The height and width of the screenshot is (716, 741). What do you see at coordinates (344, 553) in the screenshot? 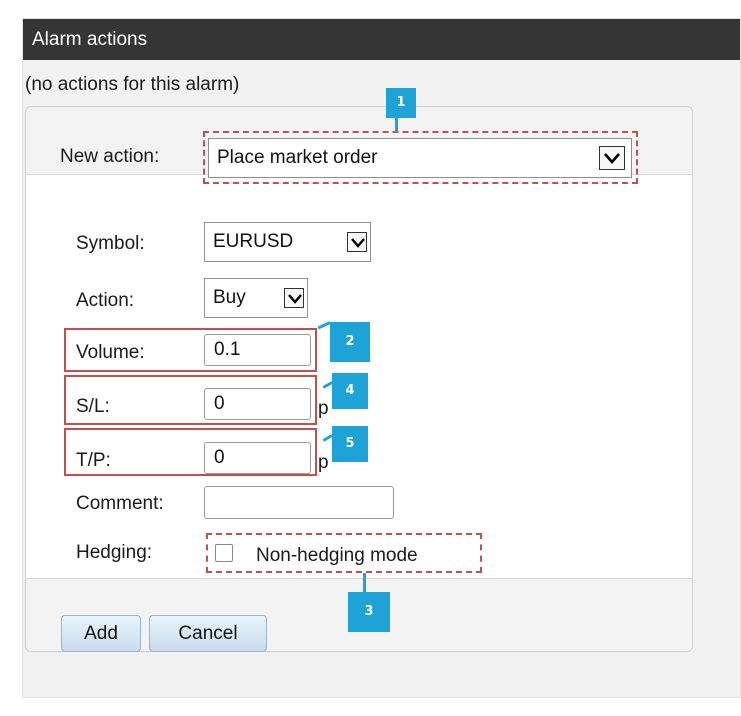
I see `highlight-hedging` at bounding box center [344, 553].